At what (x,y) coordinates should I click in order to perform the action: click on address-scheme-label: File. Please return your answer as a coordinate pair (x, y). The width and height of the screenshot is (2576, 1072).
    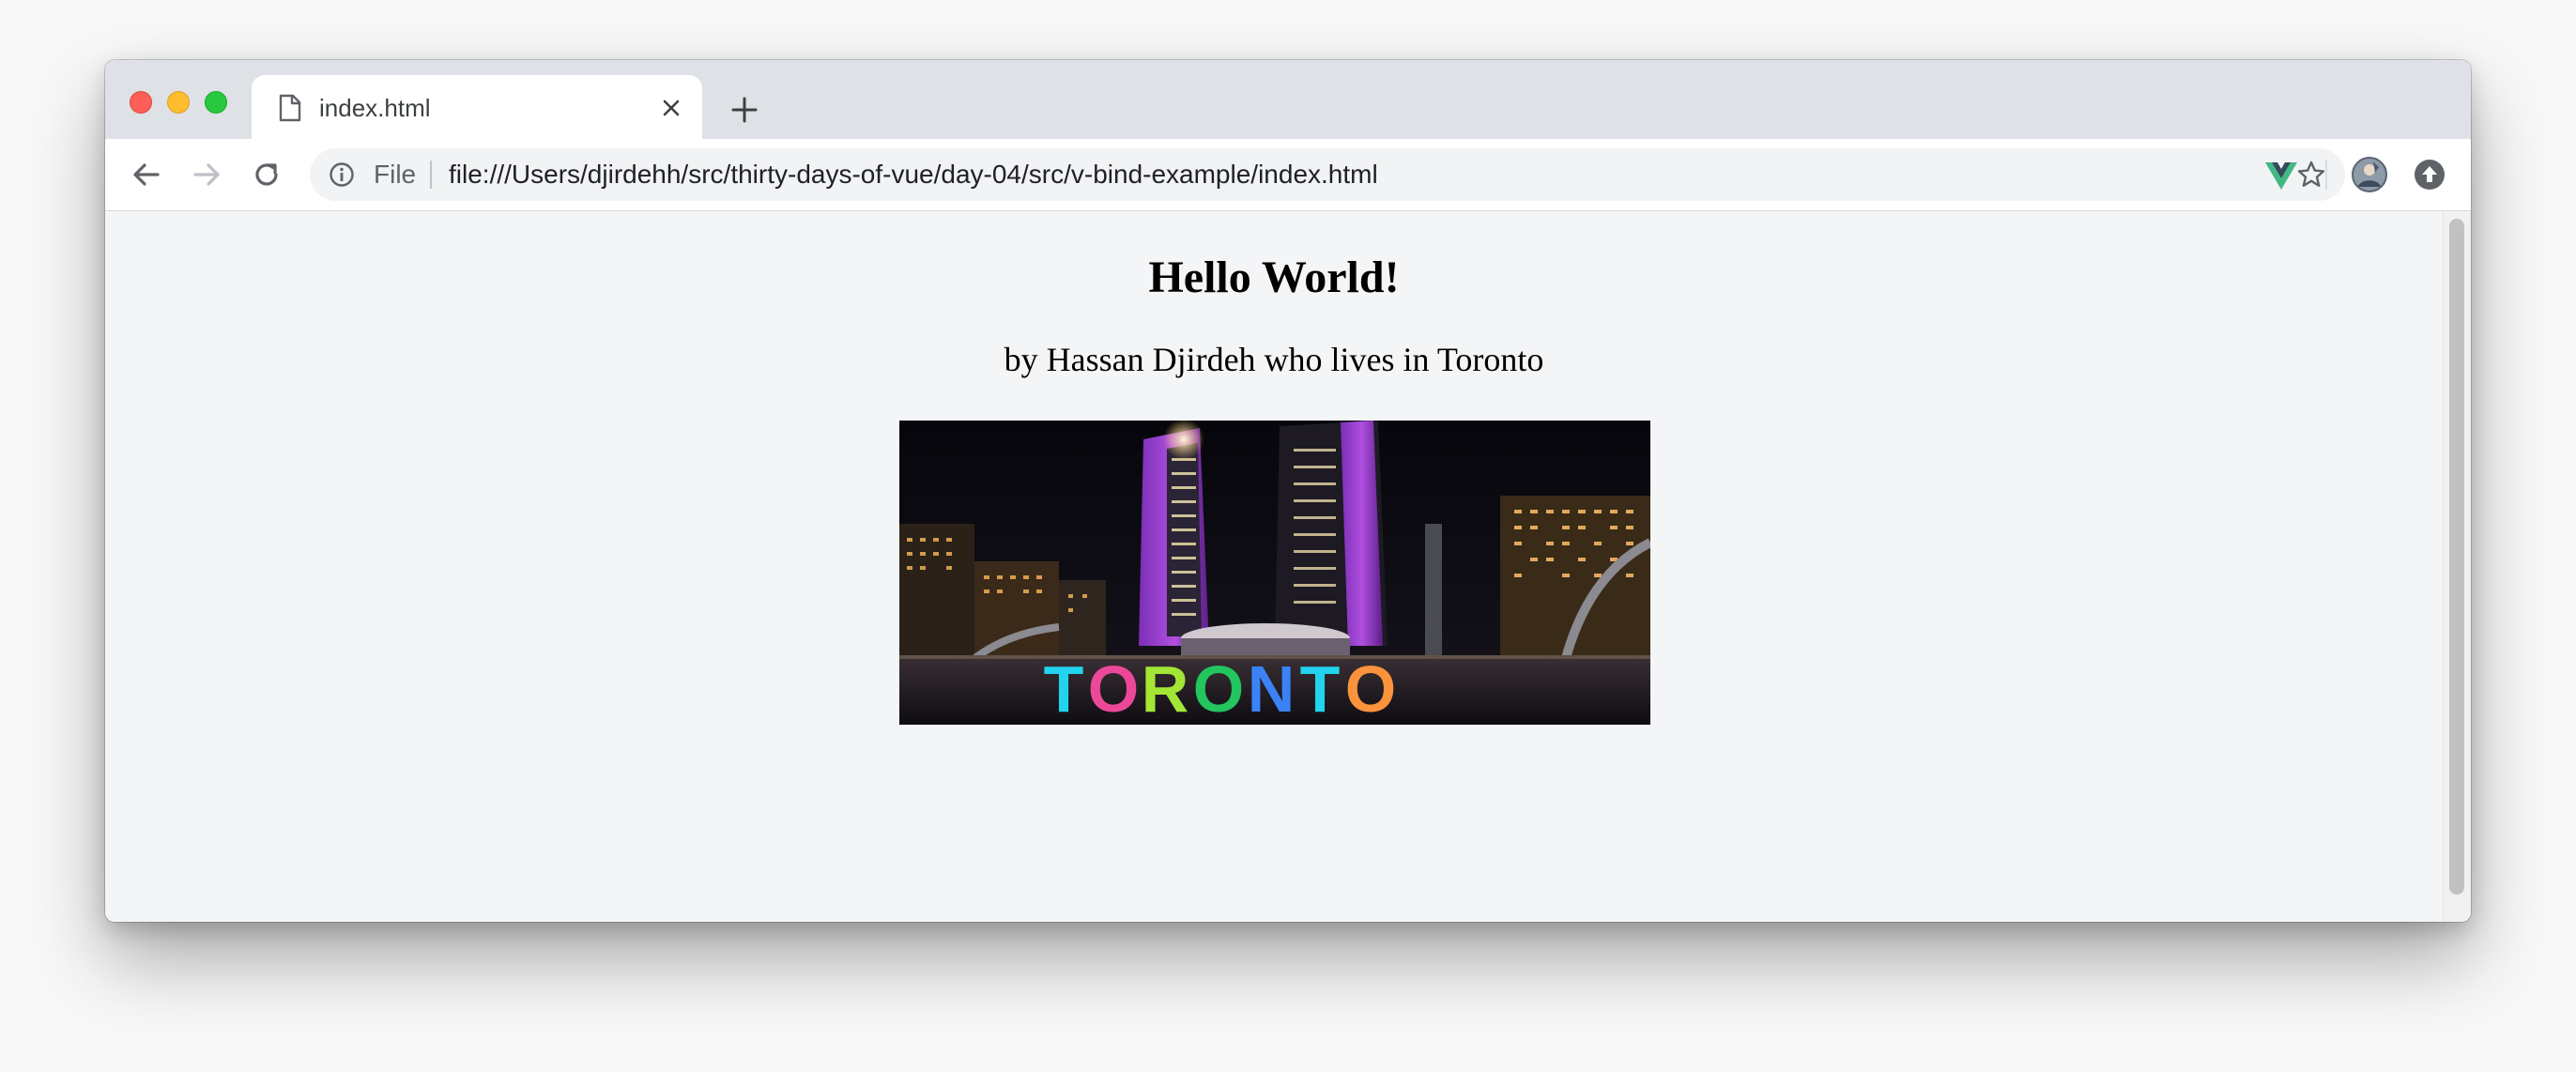
    Looking at the image, I should click on (396, 174).